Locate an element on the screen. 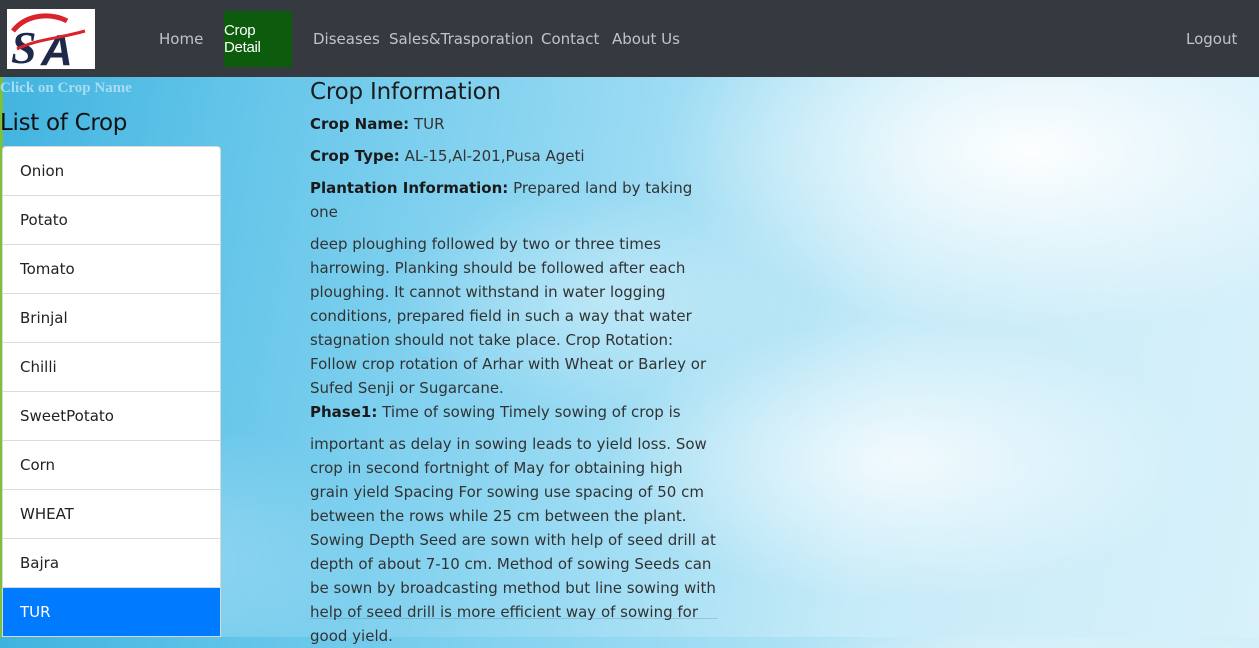  nav-sales-transportation: Sales&Trasporation is located at coordinates (461, 39).